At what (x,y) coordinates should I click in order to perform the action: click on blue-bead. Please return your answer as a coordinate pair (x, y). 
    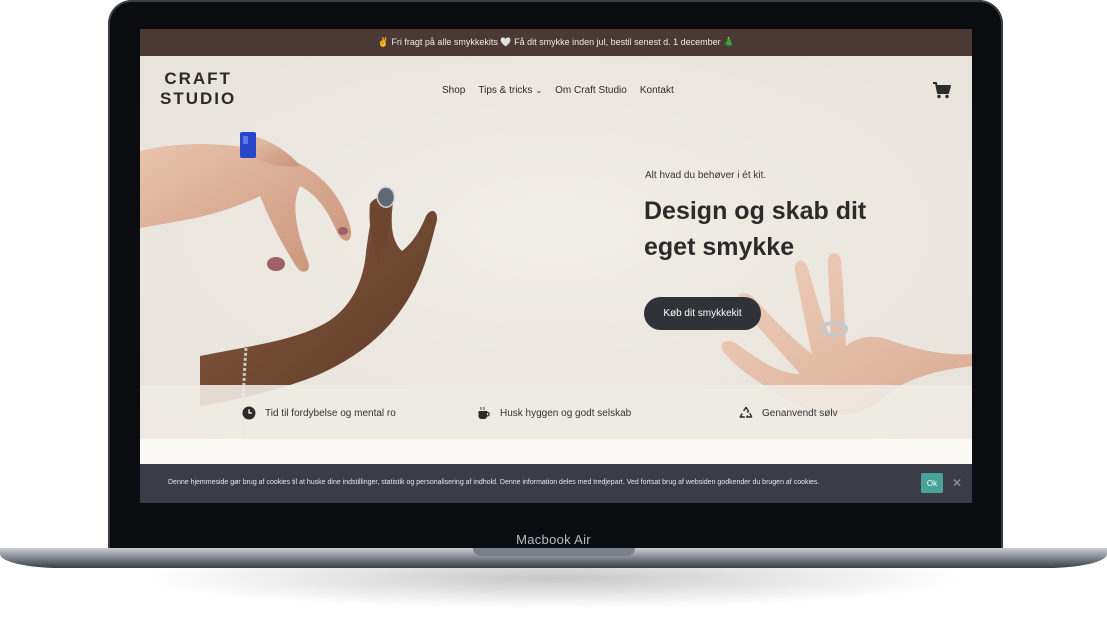
    Looking at the image, I should click on (248, 145).